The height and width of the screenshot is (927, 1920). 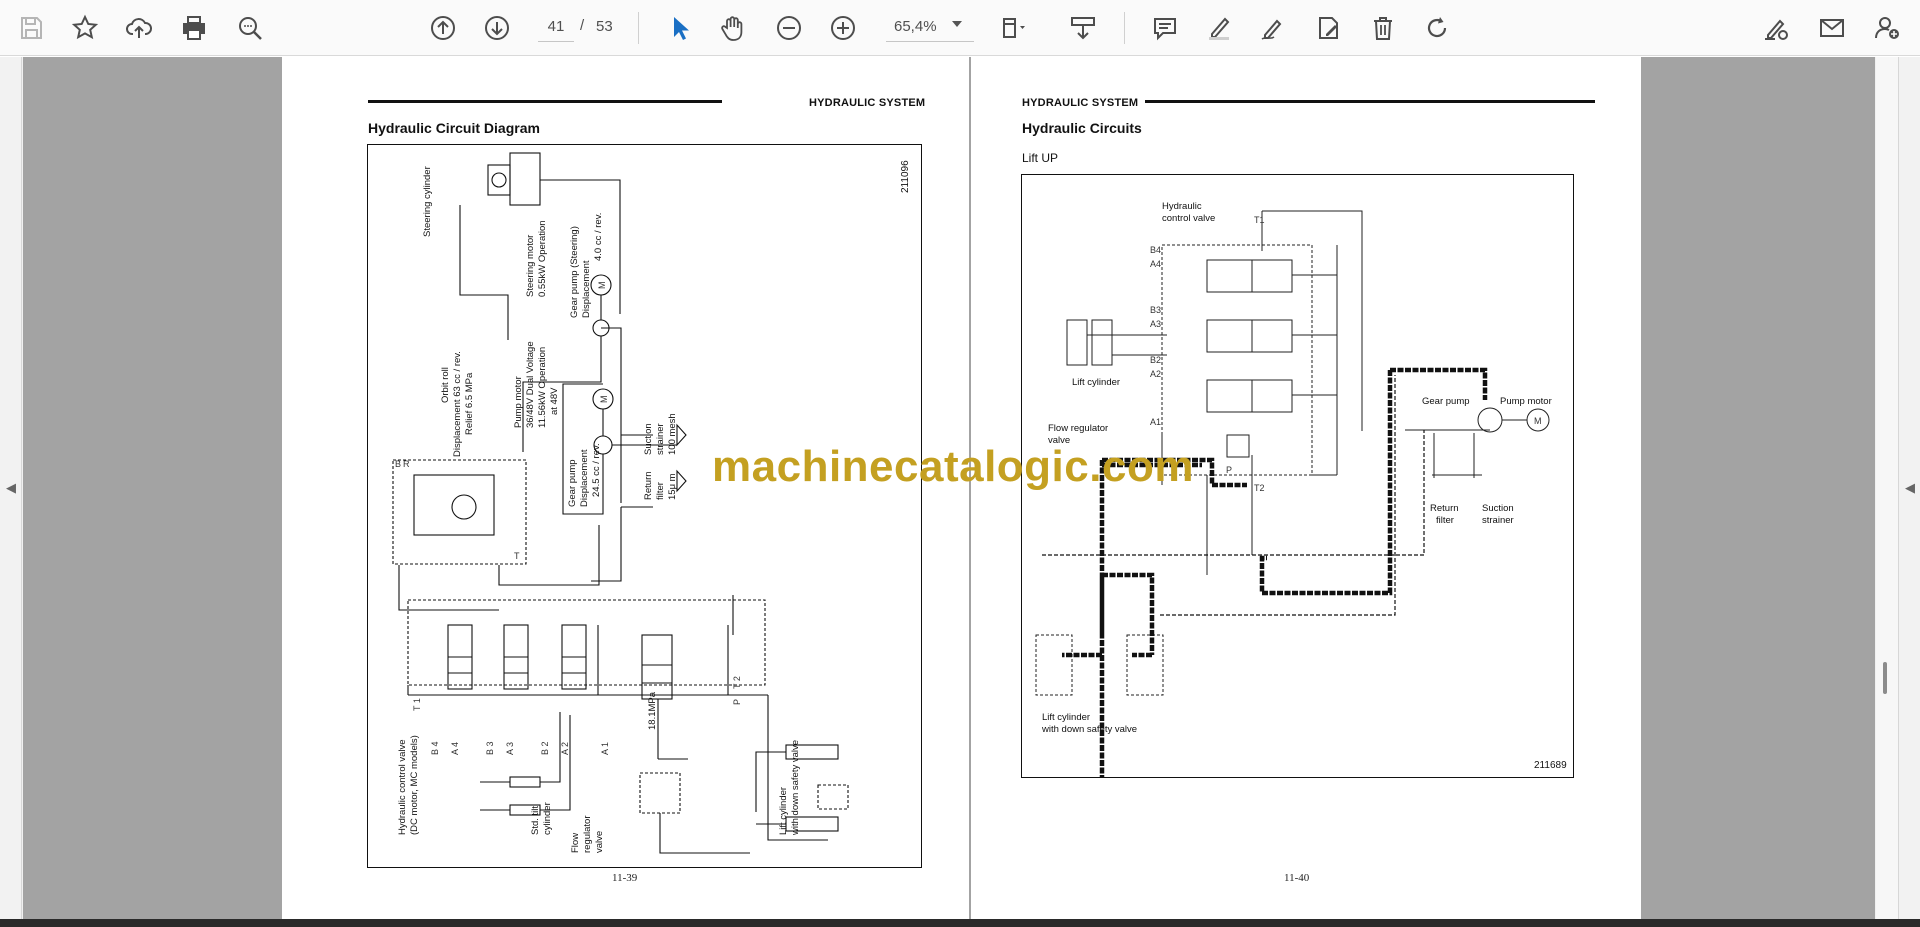 What do you see at coordinates (1096, 382) in the screenshot?
I see `label-lift-cylinder: Lift cylinder` at bounding box center [1096, 382].